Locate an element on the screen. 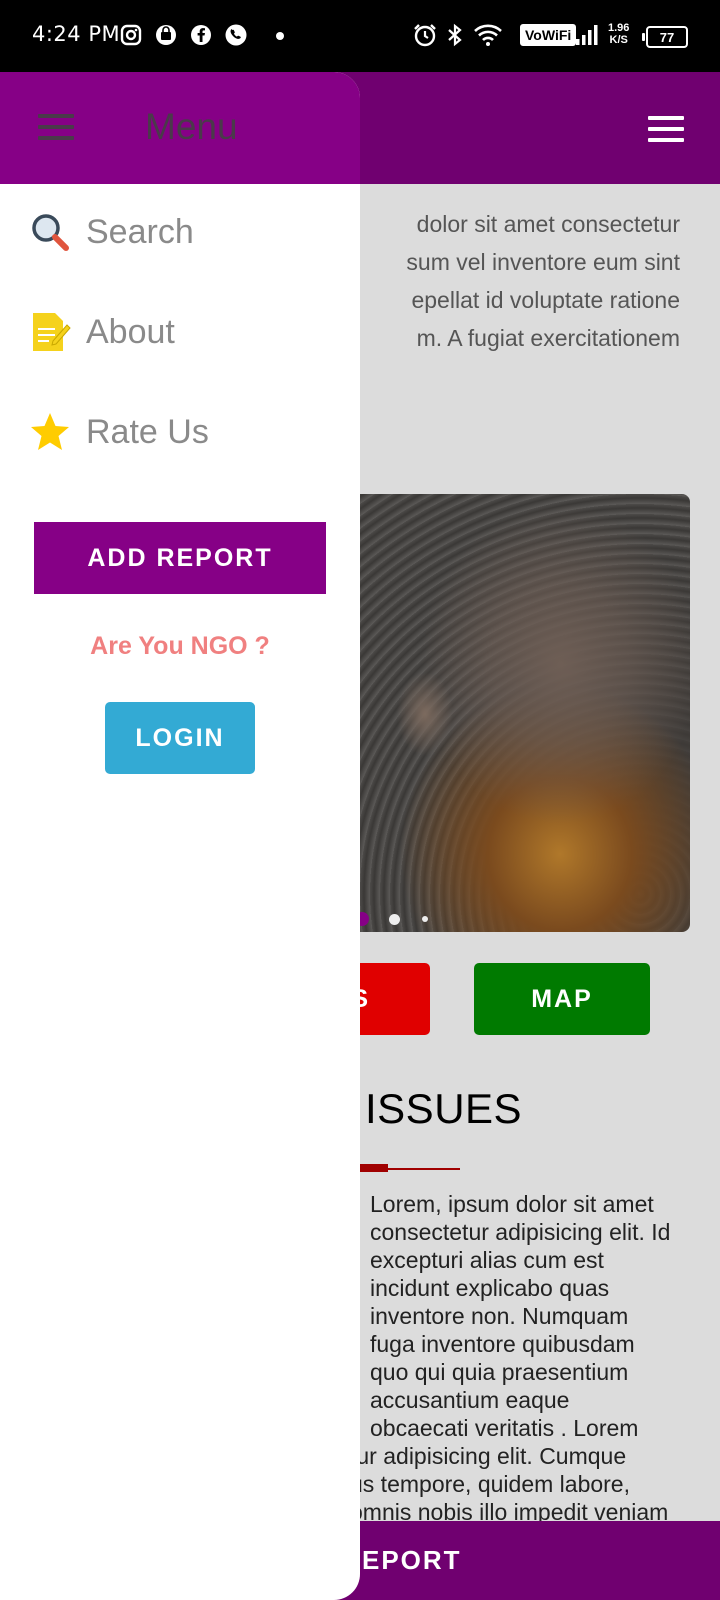  document-icon is located at coordinates (50, 332).